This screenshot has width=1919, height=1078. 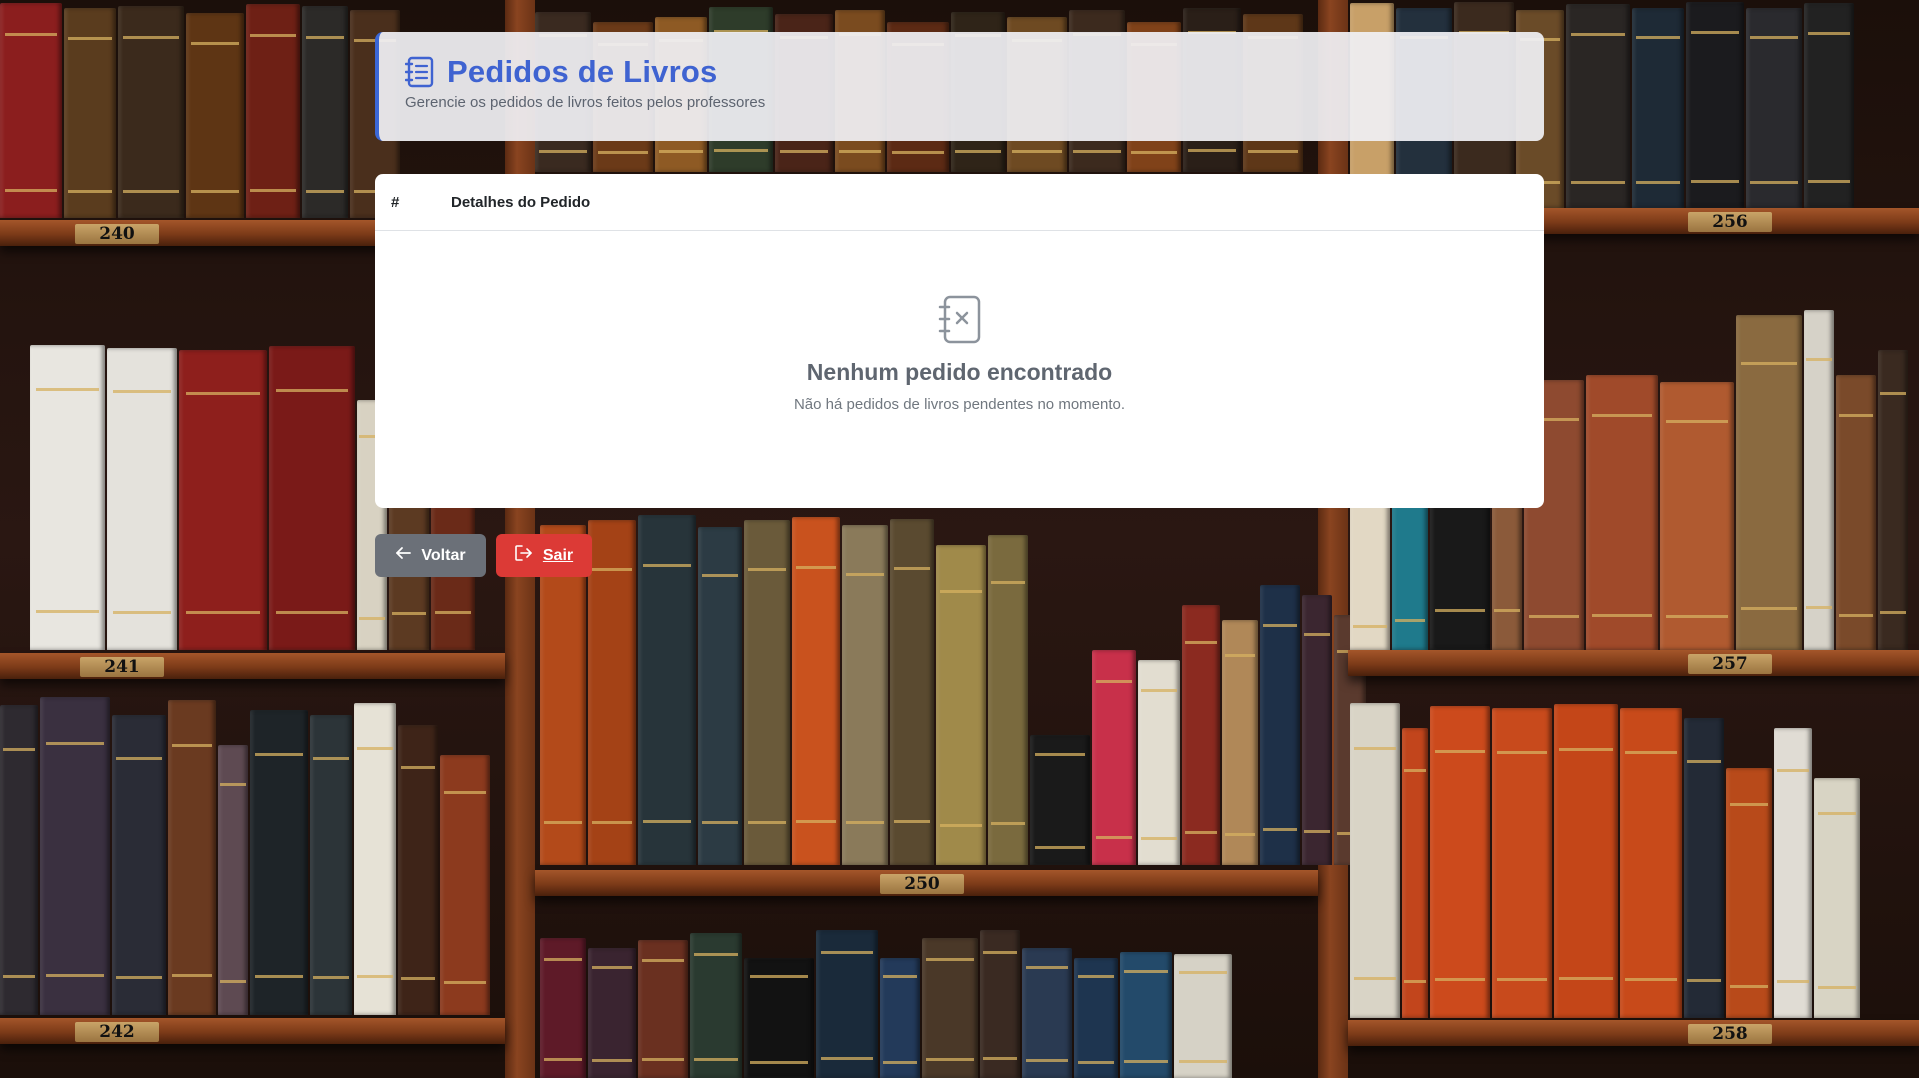 What do you see at coordinates (252, 666) in the screenshot?
I see `shelf: 241` at bounding box center [252, 666].